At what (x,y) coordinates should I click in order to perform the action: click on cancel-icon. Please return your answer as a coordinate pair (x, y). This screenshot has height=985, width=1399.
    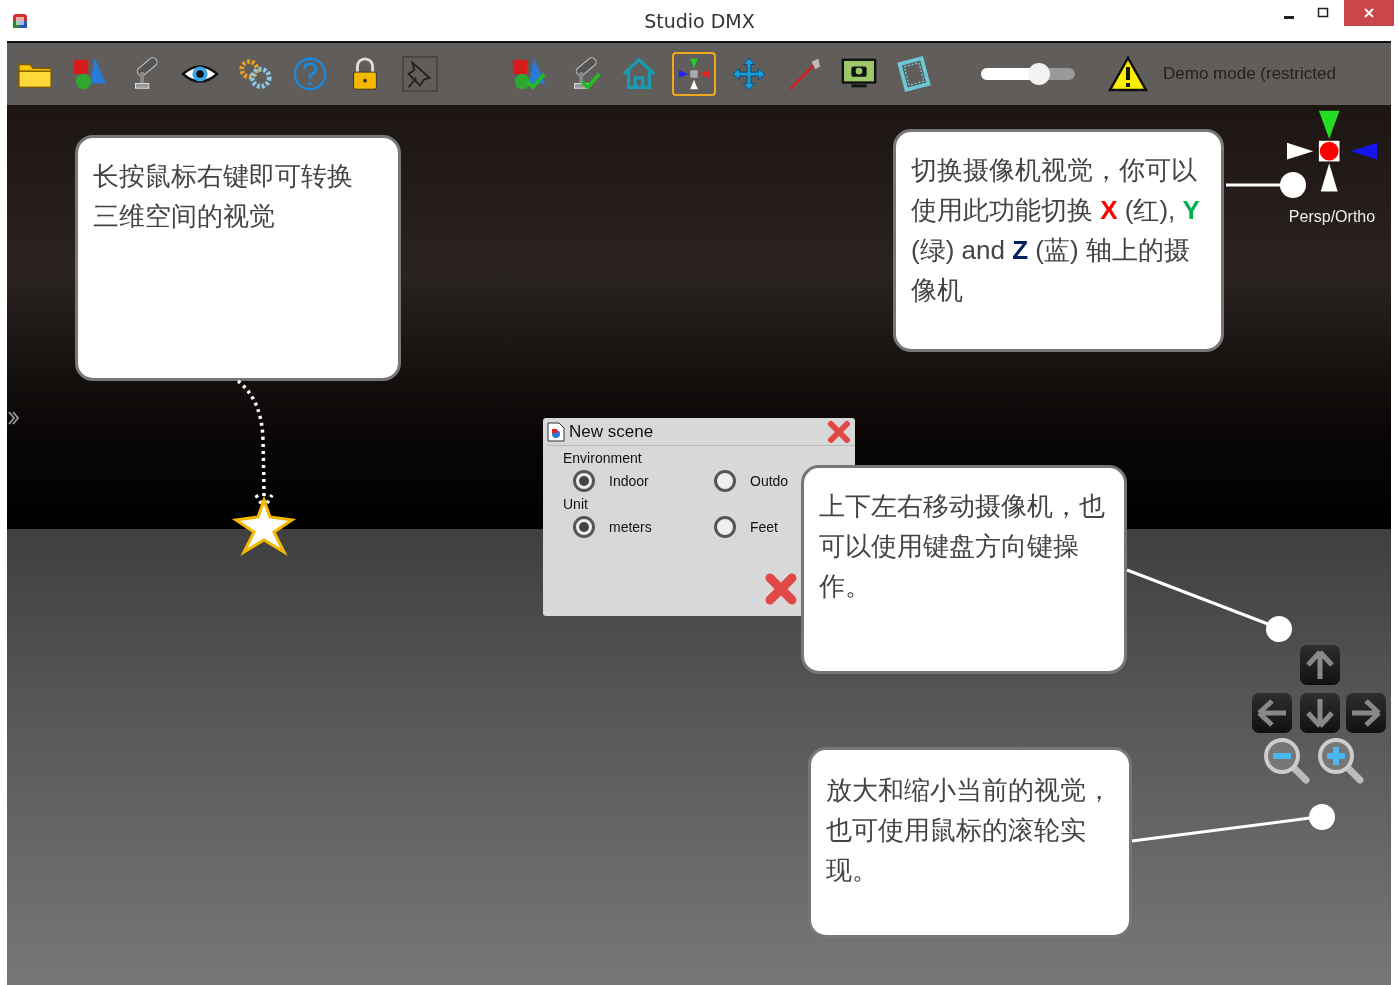
    Looking at the image, I should click on (781, 589).